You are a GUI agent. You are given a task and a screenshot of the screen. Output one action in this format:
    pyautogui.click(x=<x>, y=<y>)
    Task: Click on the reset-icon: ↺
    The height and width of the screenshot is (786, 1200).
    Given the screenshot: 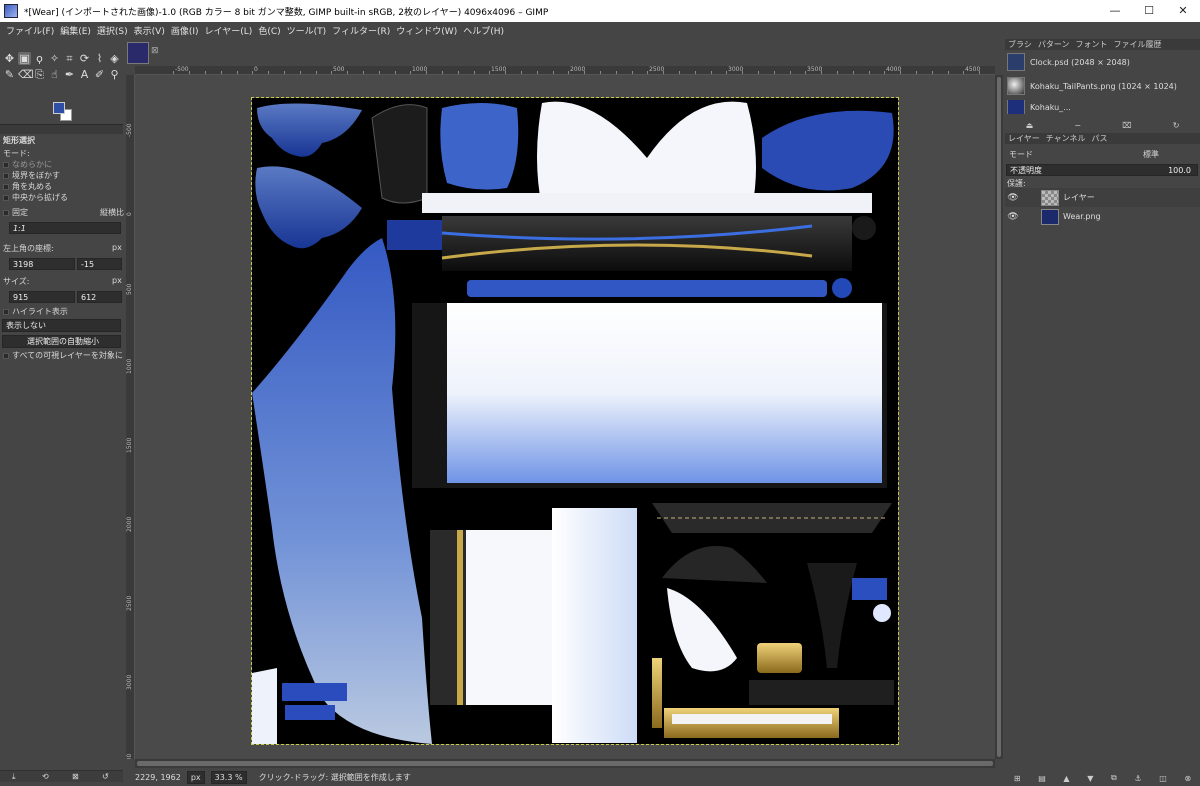 What is the action you would take?
    pyautogui.click(x=105, y=777)
    